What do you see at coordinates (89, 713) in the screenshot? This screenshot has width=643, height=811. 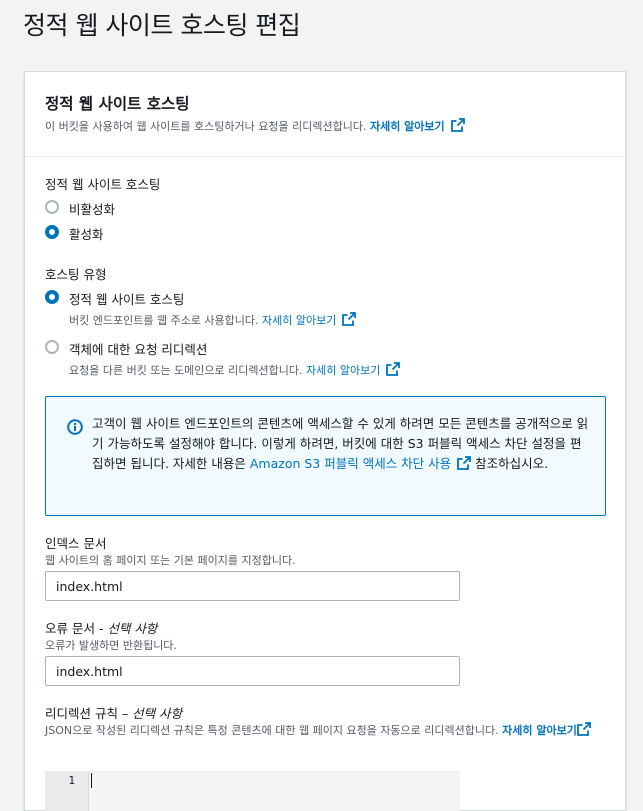 I see `redirection-rules-label-text: 리디렉션 규칙 –` at bounding box center [89, 713].